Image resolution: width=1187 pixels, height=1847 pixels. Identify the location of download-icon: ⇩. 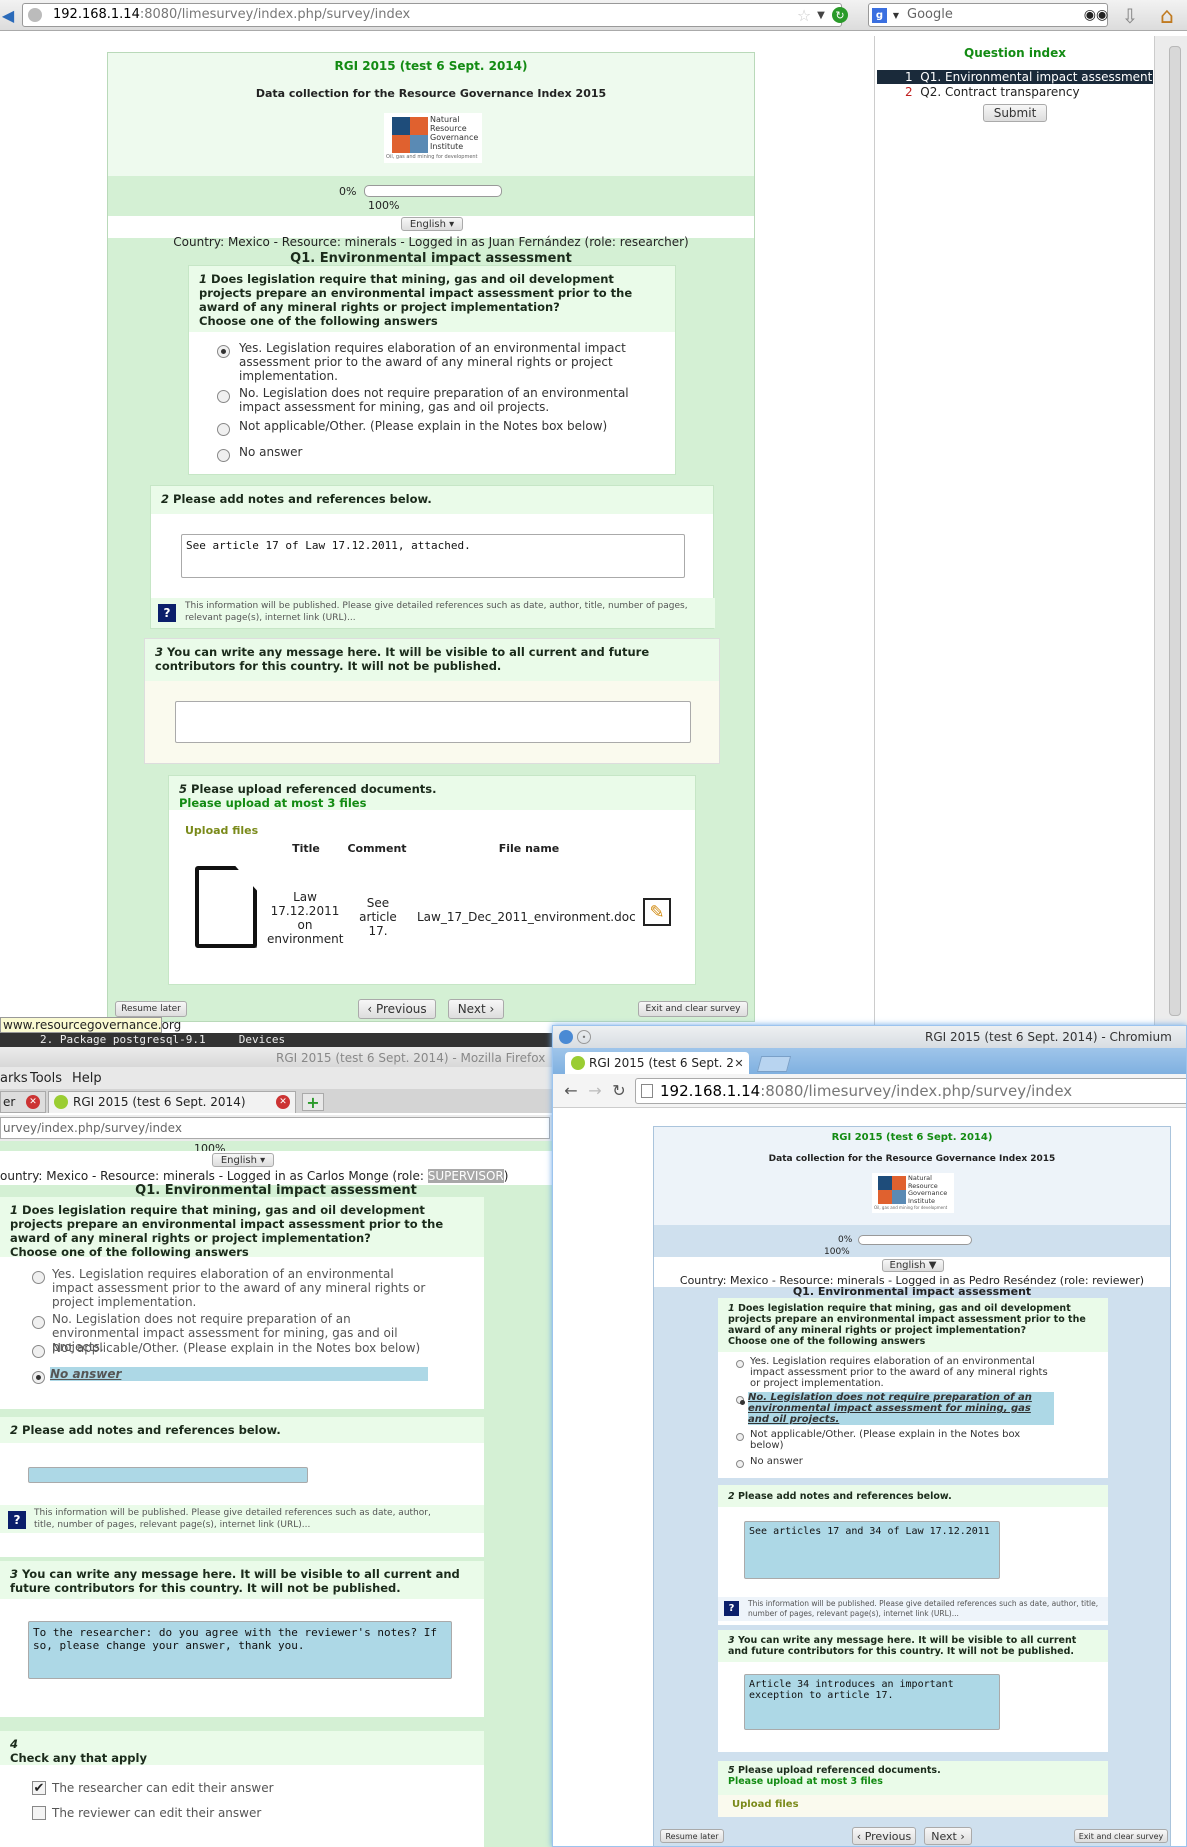
(1130, 16).